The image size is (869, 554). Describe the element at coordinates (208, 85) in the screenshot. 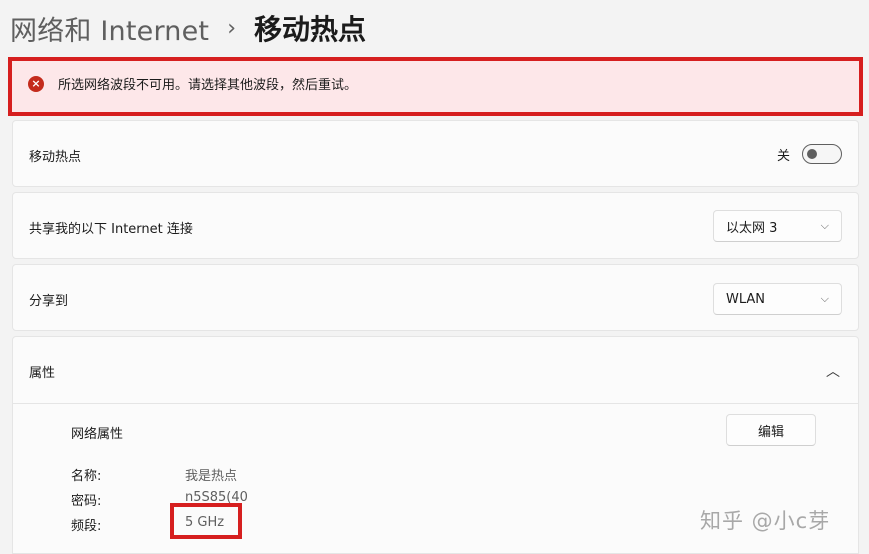

I see `error-message: 所选网络波段不可用。请选择其他波段，然后重试。` at that location.